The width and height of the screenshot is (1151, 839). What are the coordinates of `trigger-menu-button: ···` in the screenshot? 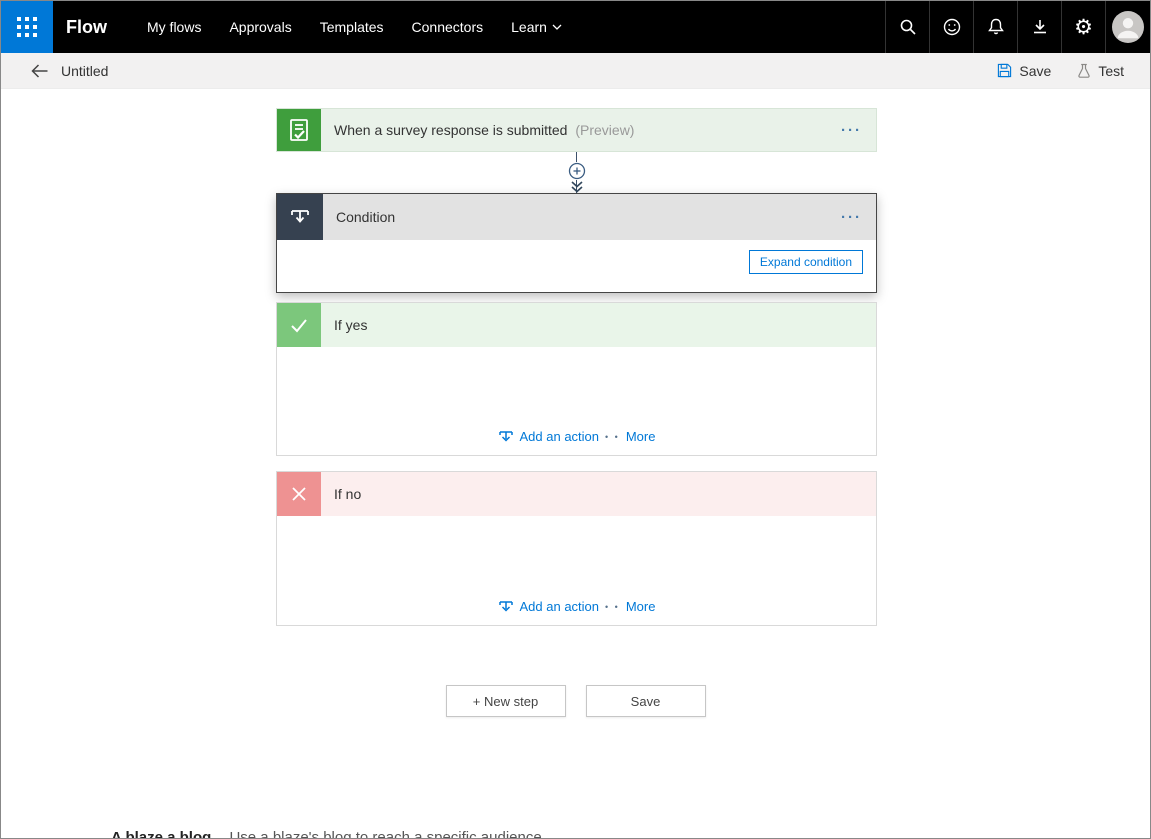 It's located at (851, 130).